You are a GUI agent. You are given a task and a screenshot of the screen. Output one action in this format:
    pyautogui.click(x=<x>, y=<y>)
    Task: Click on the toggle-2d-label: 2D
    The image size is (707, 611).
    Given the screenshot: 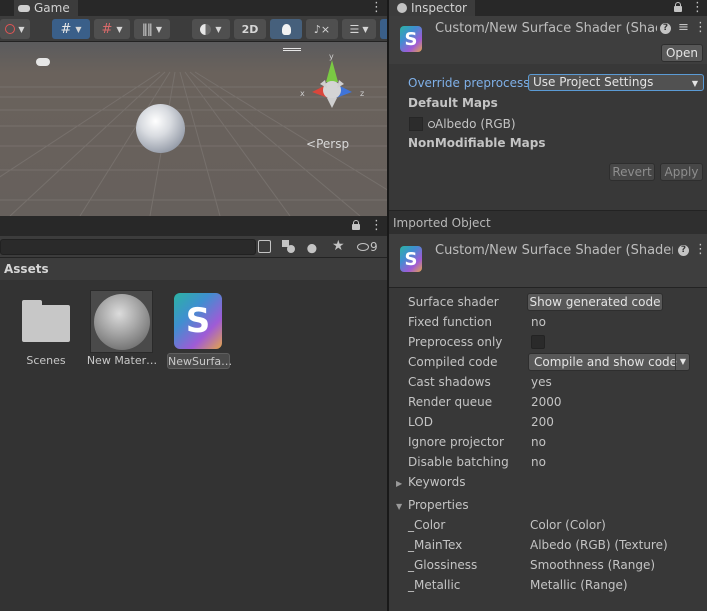 What is the action you would take?
    pyautogui.click(x=250, y=29)
    